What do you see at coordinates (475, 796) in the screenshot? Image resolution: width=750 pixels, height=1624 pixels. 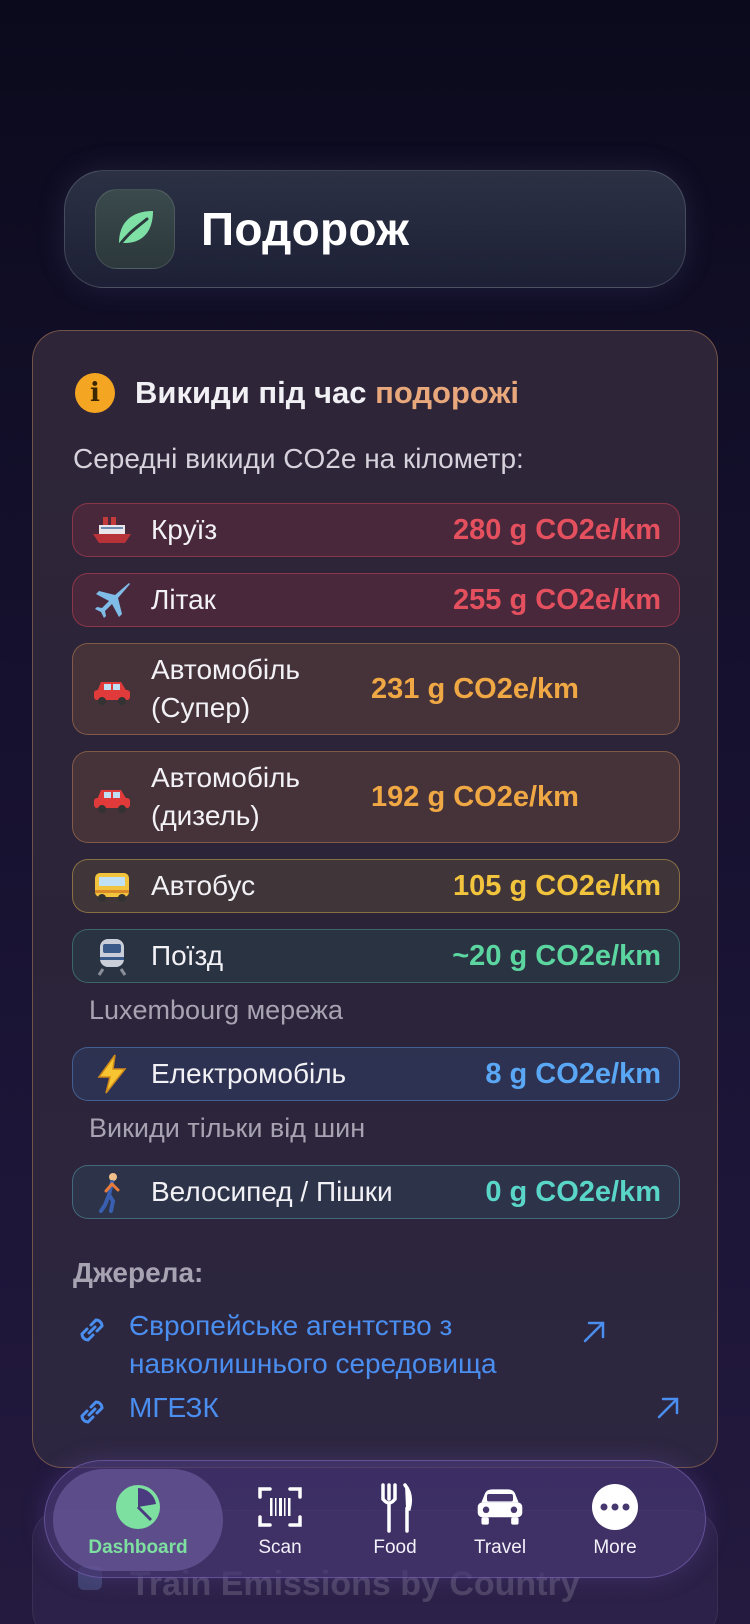 I see `emission-value: 192 g CO2e/km` at bounding box center [475, 796].